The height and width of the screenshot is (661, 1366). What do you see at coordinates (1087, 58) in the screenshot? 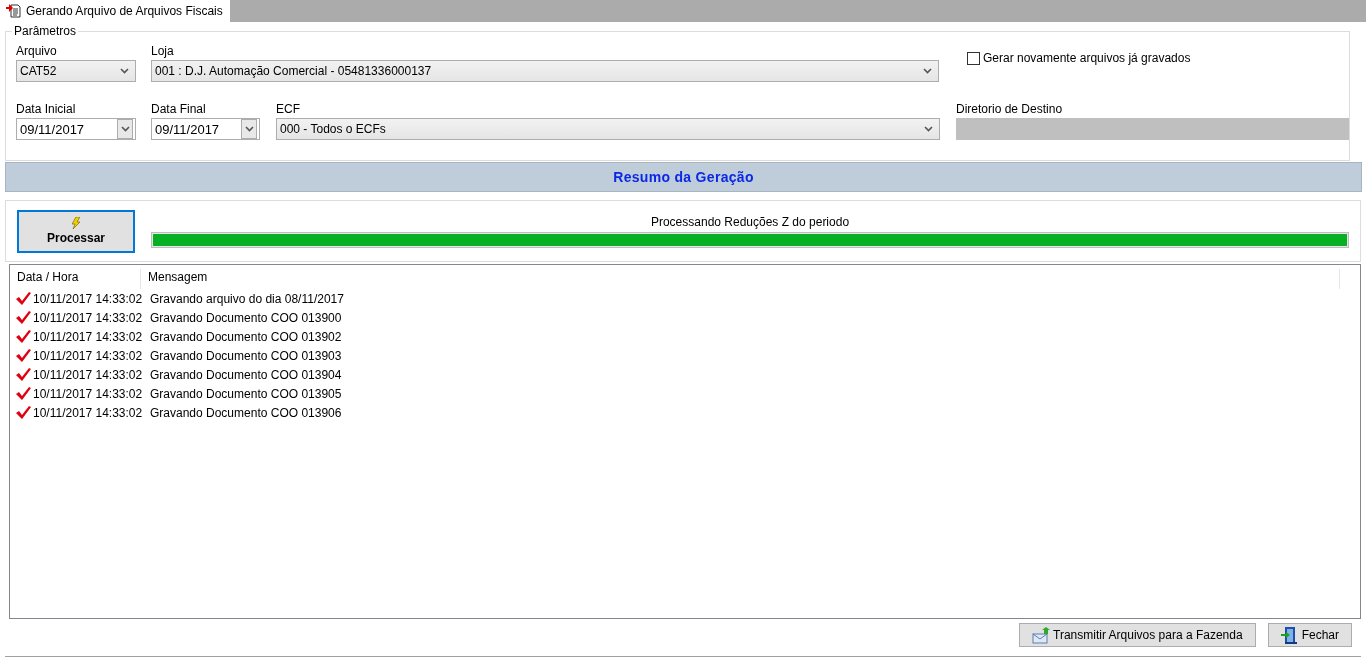
I see `checkbox-label: Gerar novamente arquivos já gravados` at bounding box center [1087, 58].